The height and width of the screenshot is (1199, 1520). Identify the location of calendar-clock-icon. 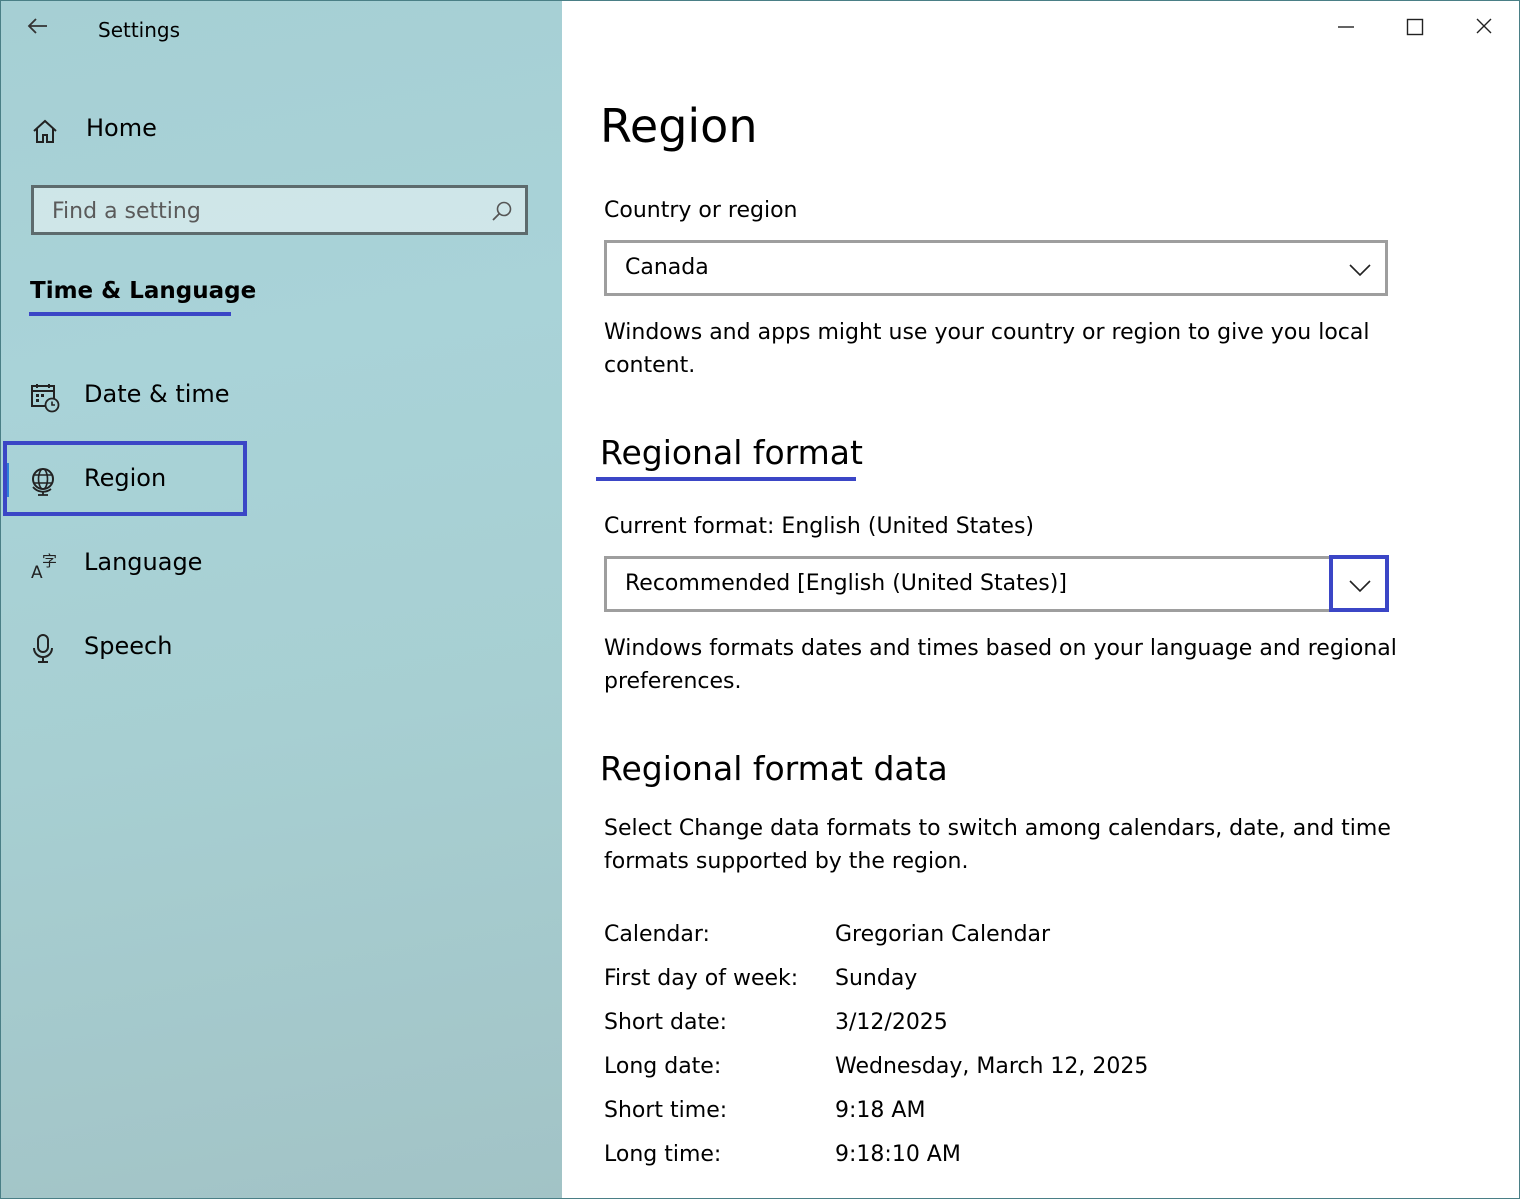
(45, 397).